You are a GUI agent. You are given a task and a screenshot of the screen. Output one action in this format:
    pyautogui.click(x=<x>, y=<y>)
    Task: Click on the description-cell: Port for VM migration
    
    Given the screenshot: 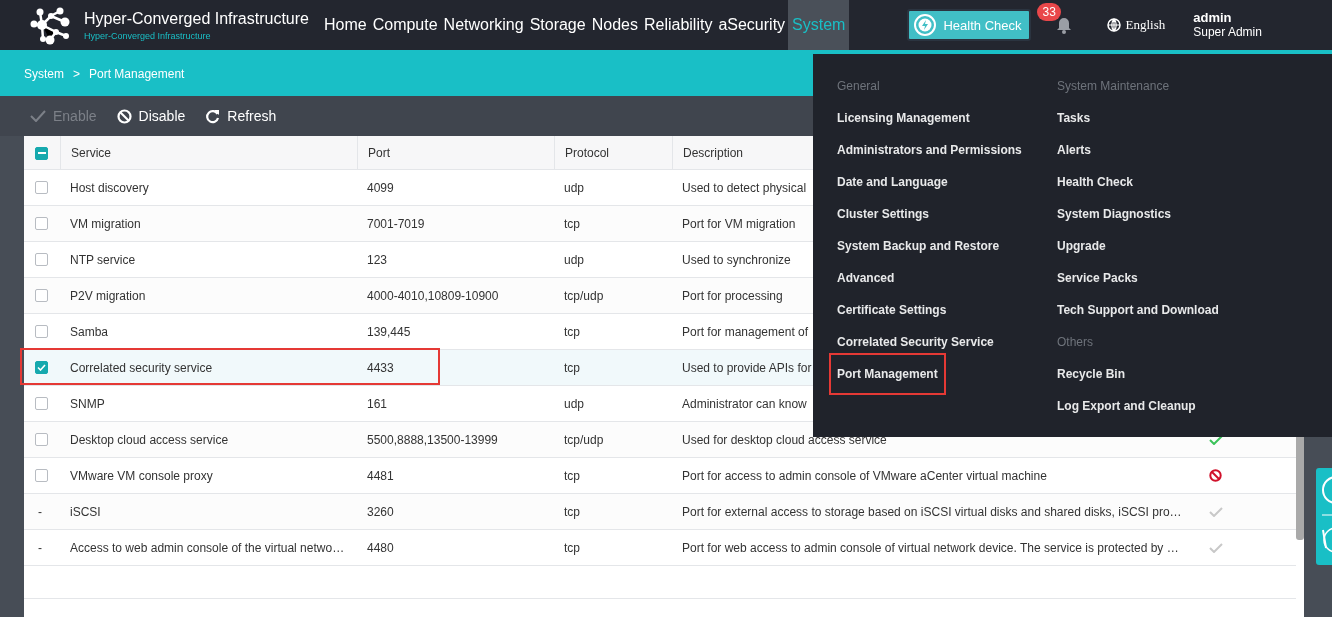 What is the action you would take?
    pyautogui.click(x=739, y=223)
    